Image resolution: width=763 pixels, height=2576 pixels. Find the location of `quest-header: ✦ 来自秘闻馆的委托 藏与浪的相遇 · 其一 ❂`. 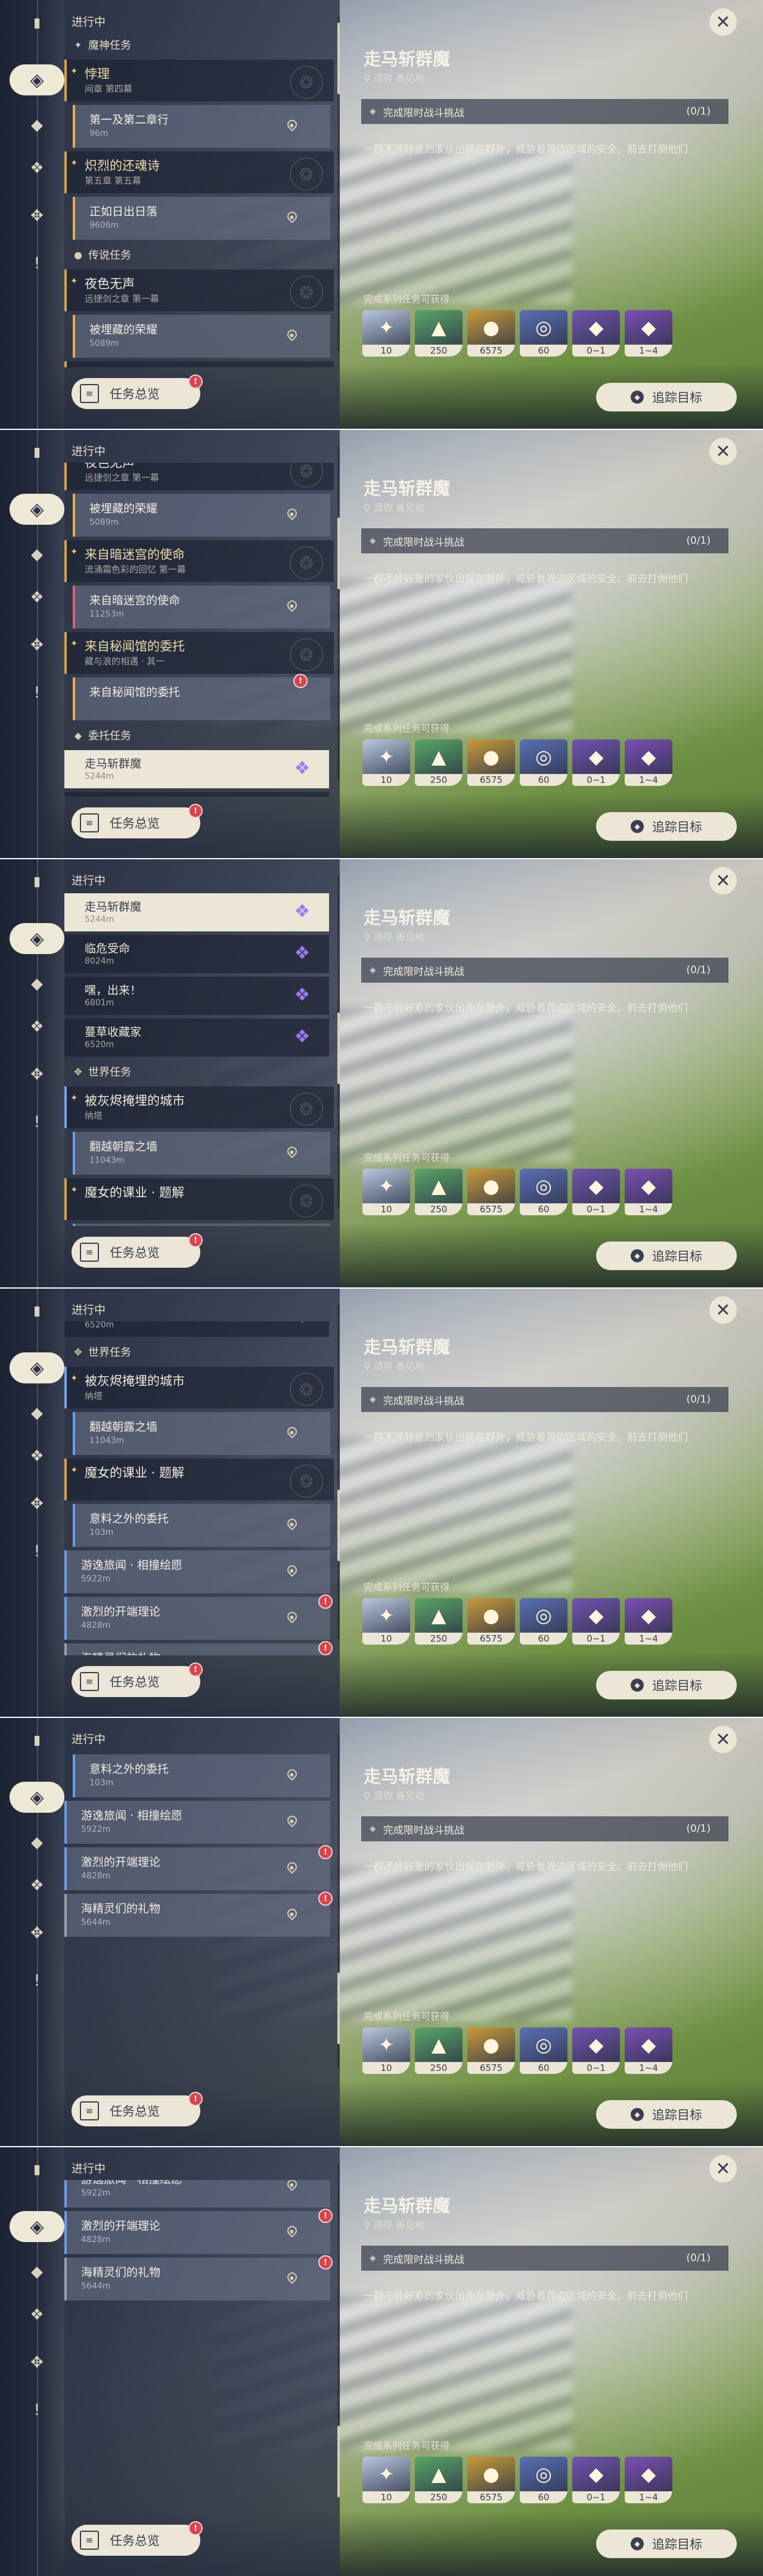

quest-header: ✦ 来自秘闻馆的委托 藏与浪的相遇 · 其一 ❂ is located at coordinates (199, 653).